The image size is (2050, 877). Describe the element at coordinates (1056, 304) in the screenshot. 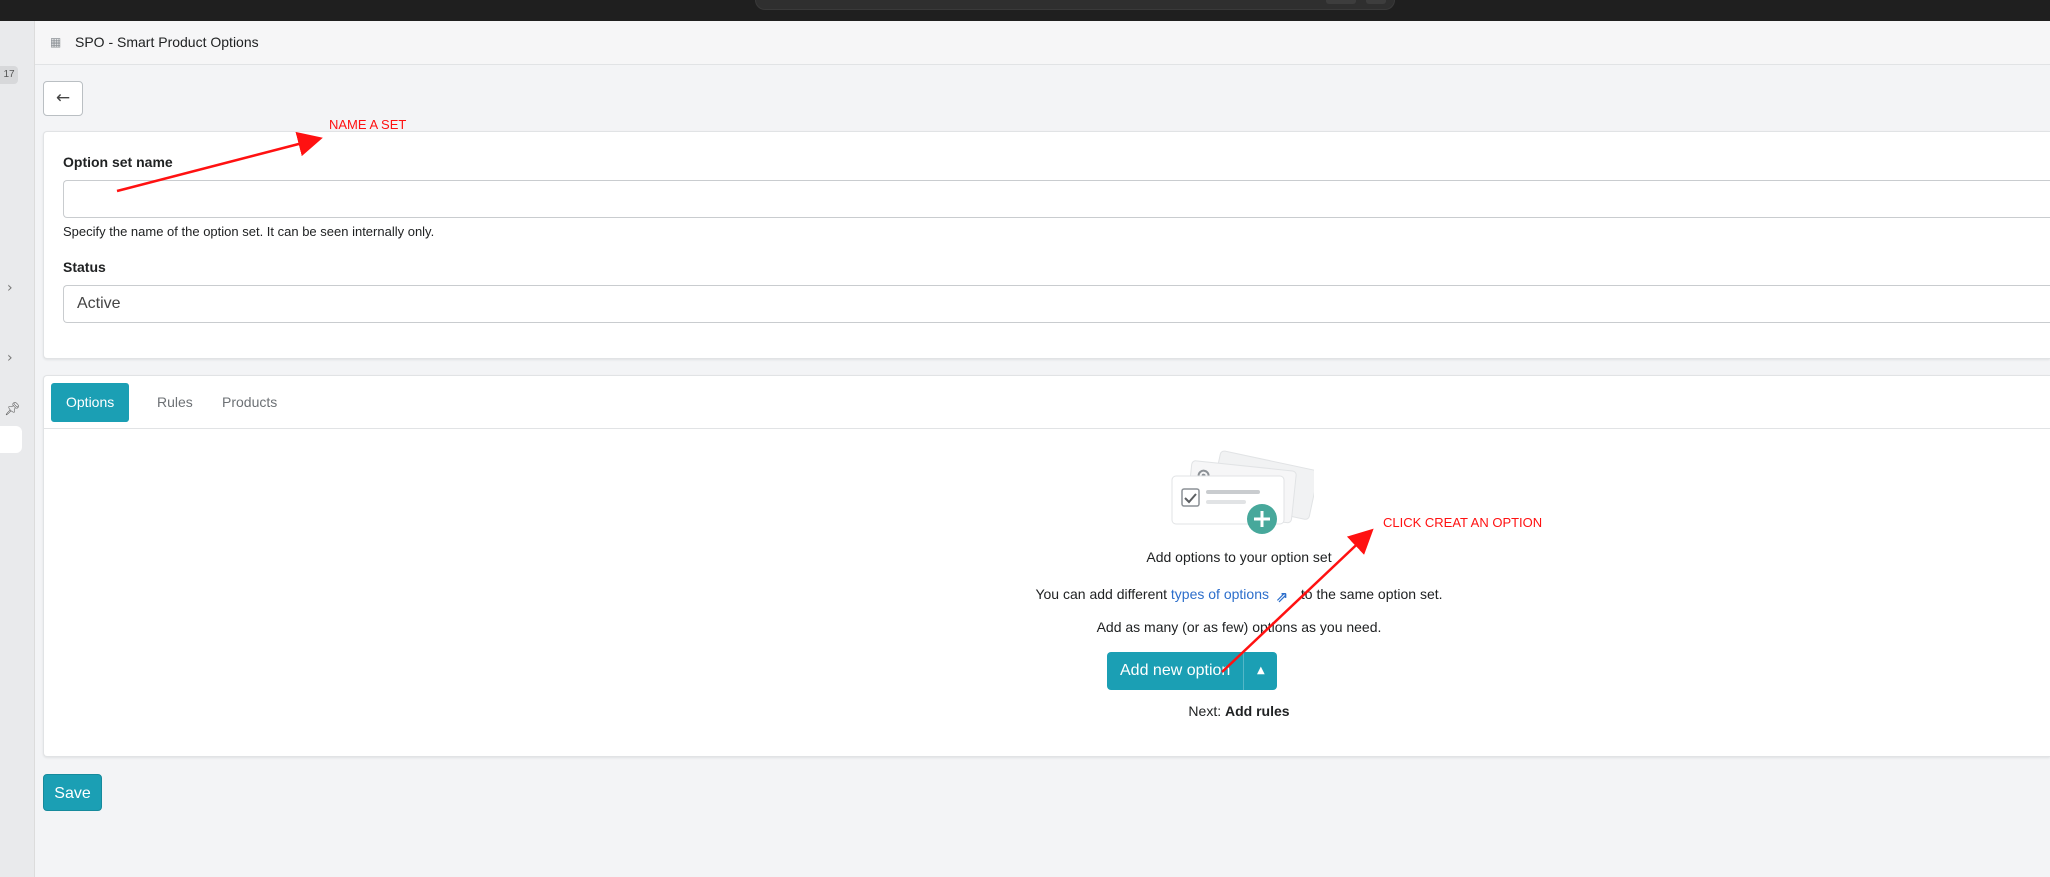

I see `status-select: Active` at that location.